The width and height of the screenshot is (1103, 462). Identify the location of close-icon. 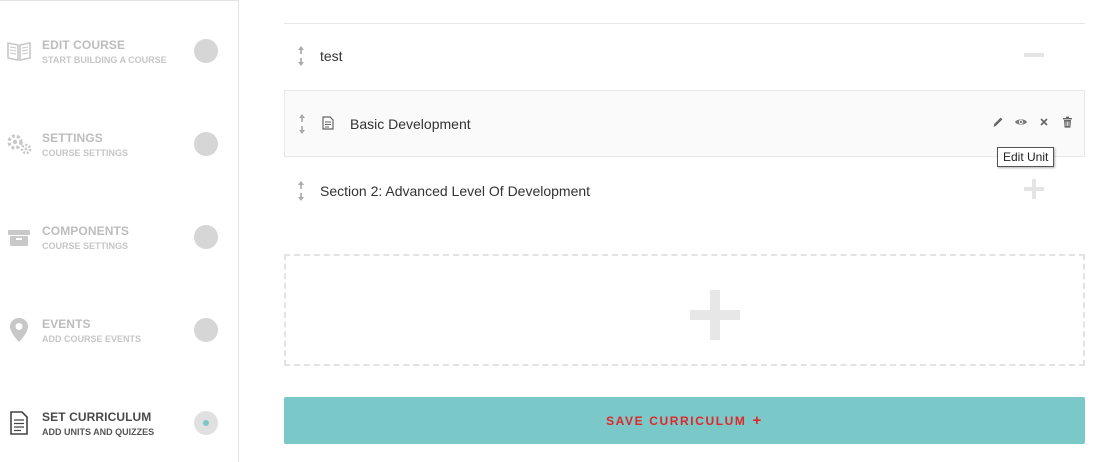
(1044, 122).